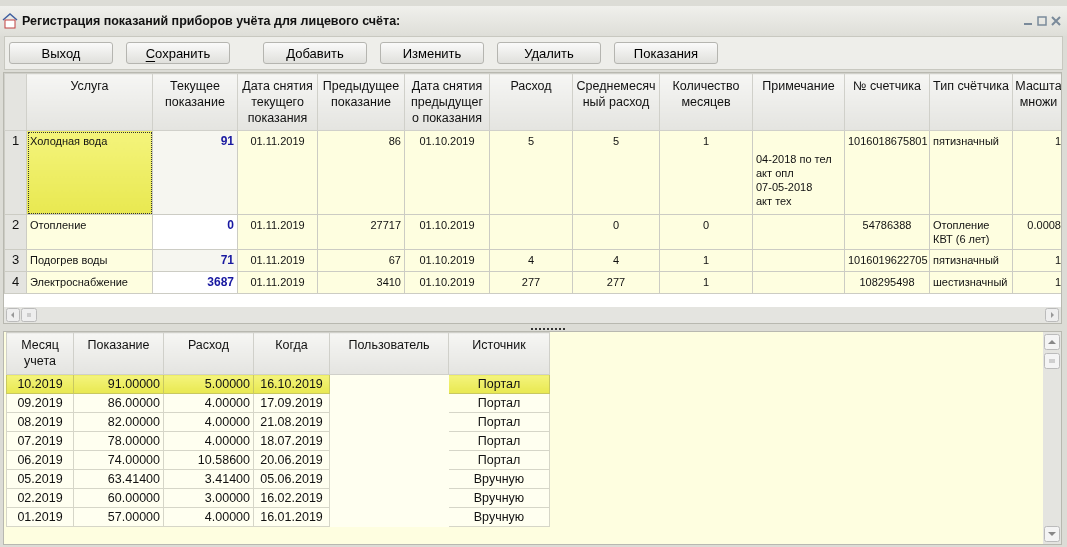  I want to click on row-header-corner, so click(15, 102).